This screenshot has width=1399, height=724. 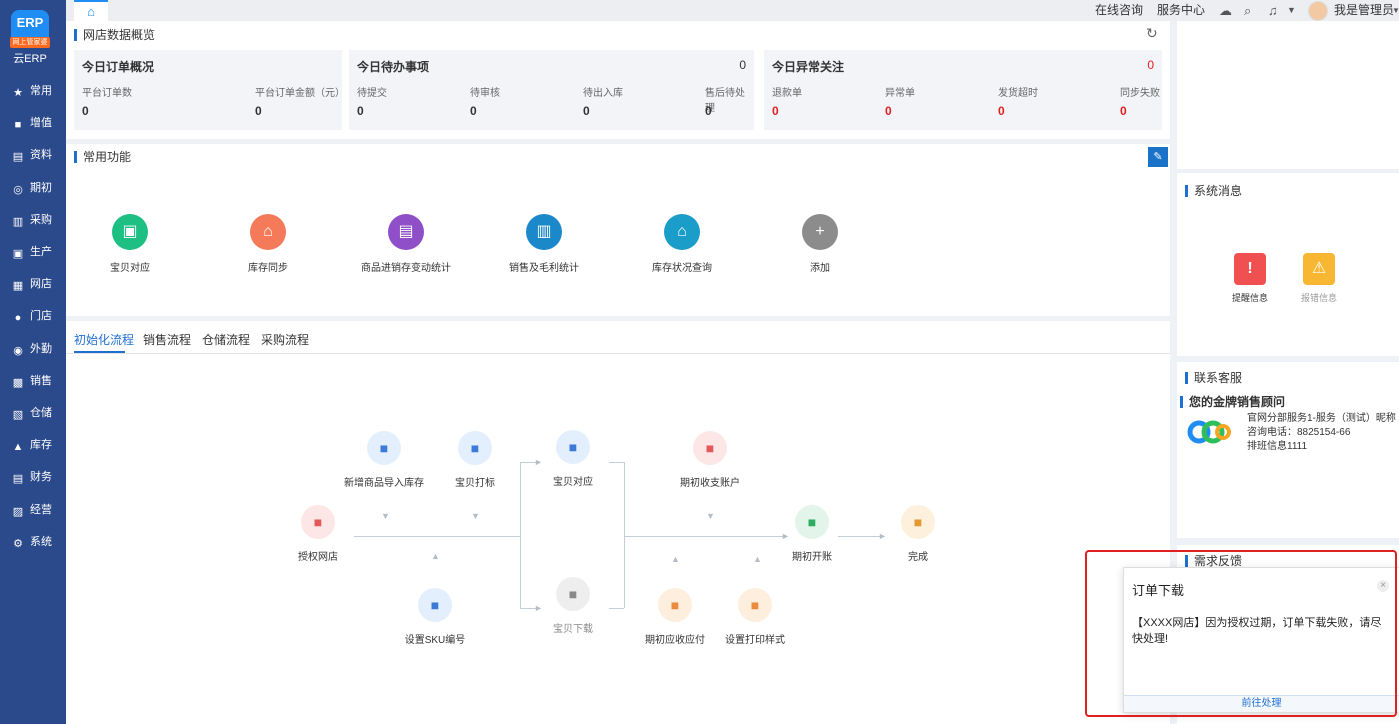 I want to click on error-message-button: ⚠ 报错信息, so click(x=1319, y=278).